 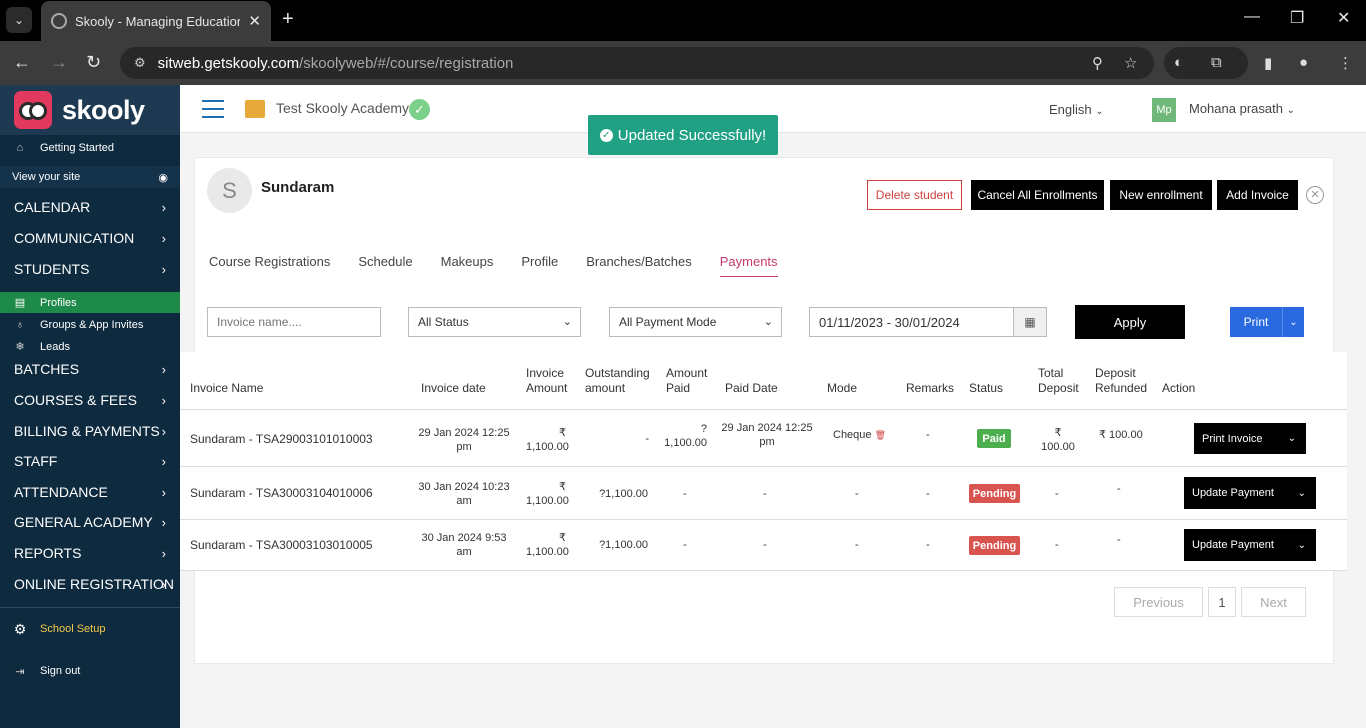 What do you see at coordinates (385, 265) in the screenshot?
I see `tab-schedule: Schedule` at bounding box center [385, 265].